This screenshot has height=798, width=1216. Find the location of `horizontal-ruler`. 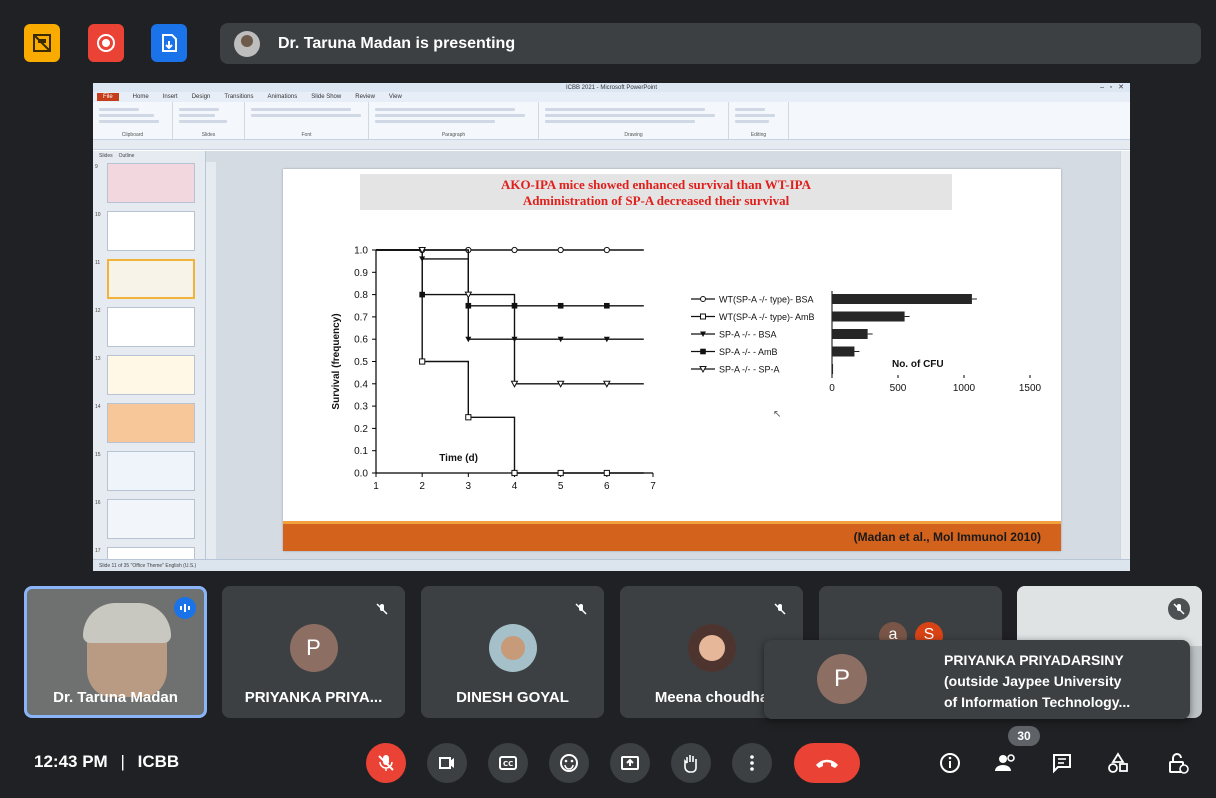

horizontal-ruler is located at coordinates (611, 145).